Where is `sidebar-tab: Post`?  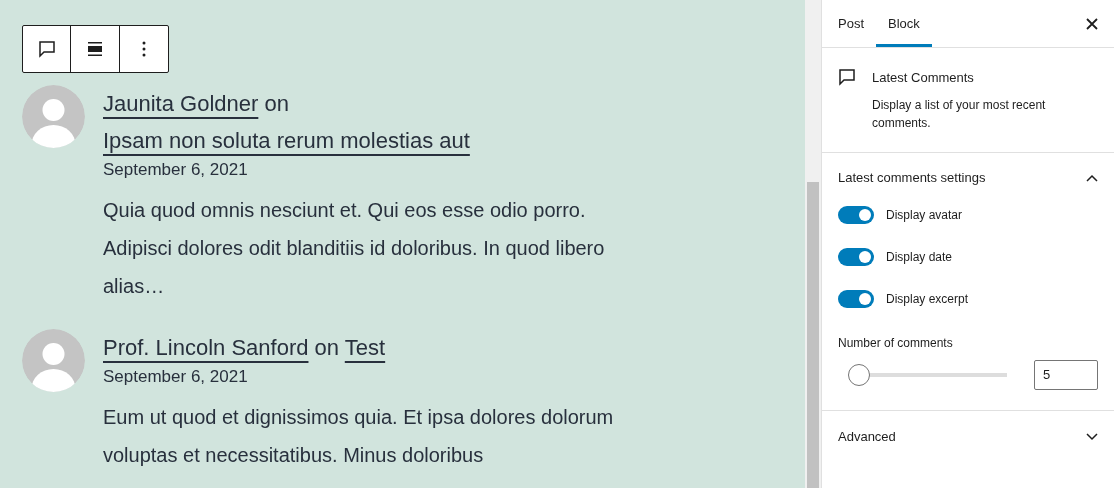
sidebar-tab: Post is located at coordinates (851, 23).